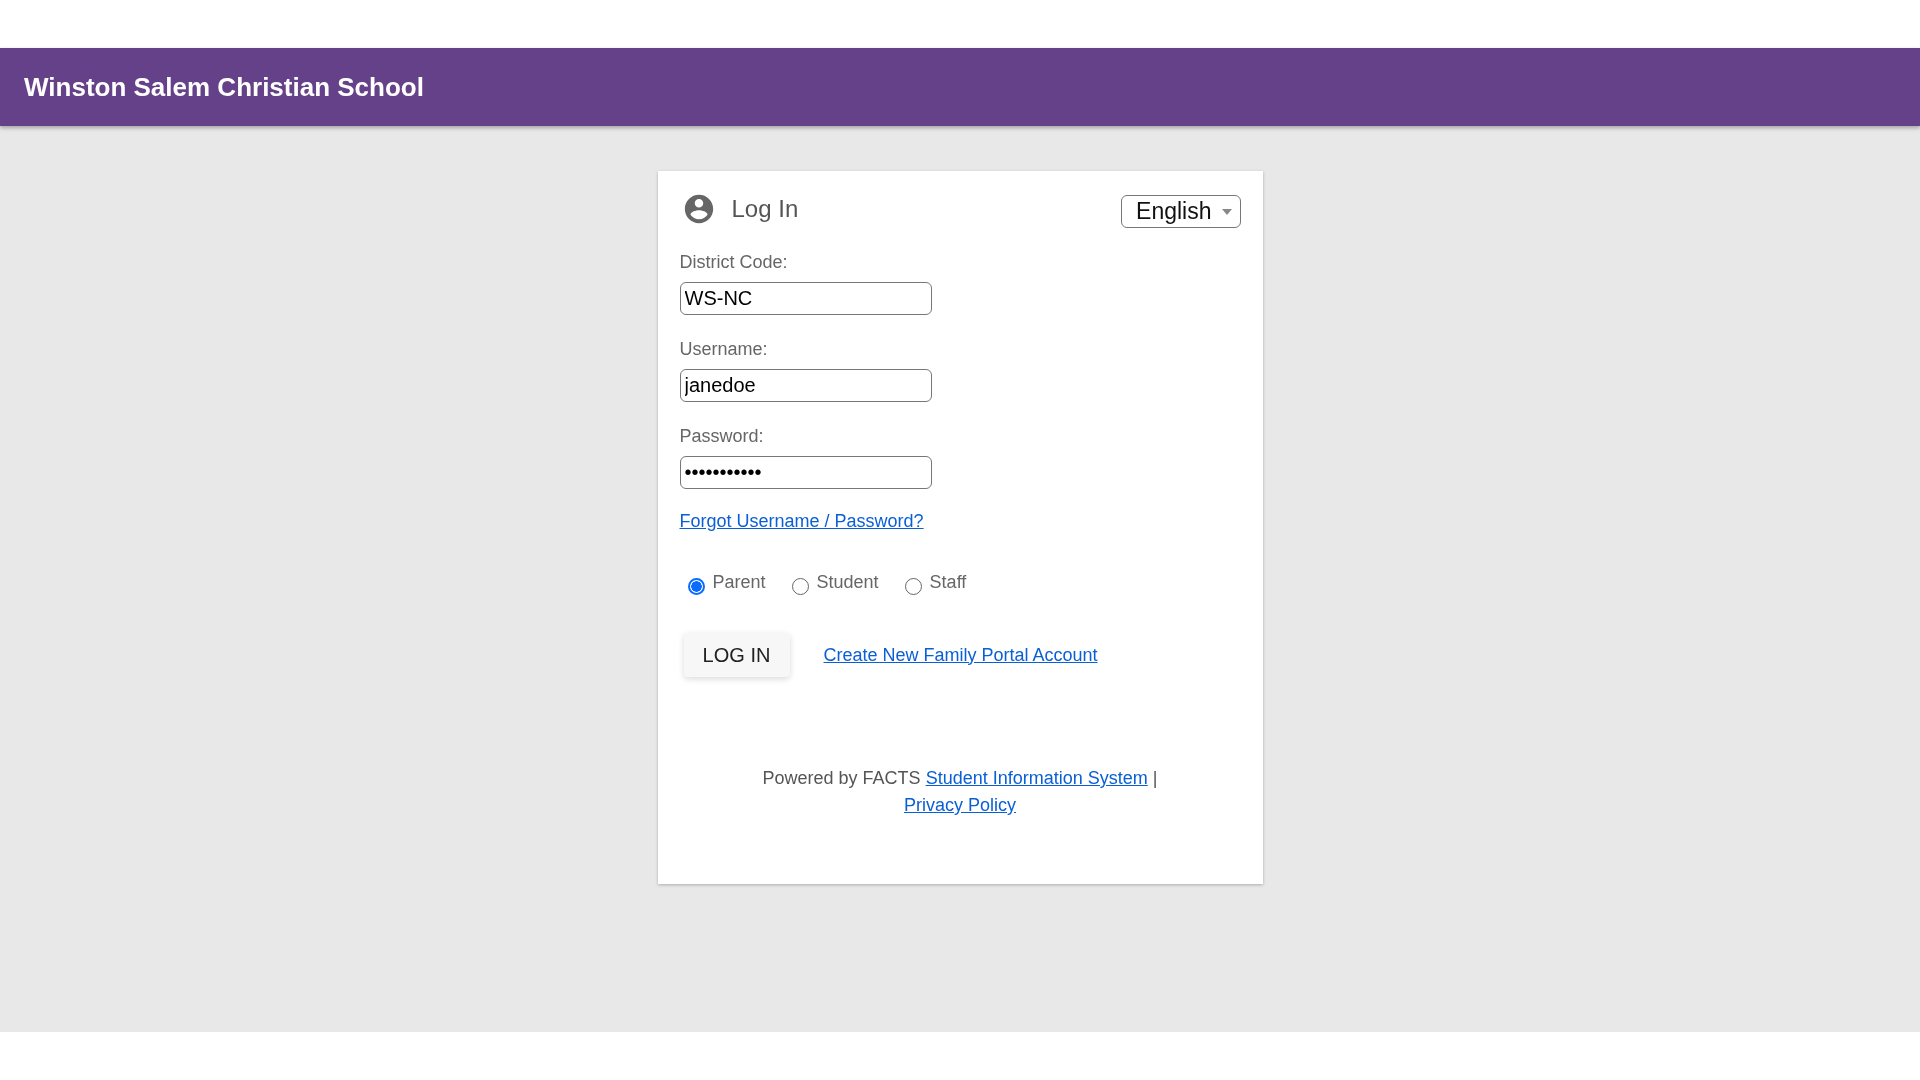 The width and height of the screenshot is (1920, 1080). I want to click on field-label: District Code:, so click(734, 262).